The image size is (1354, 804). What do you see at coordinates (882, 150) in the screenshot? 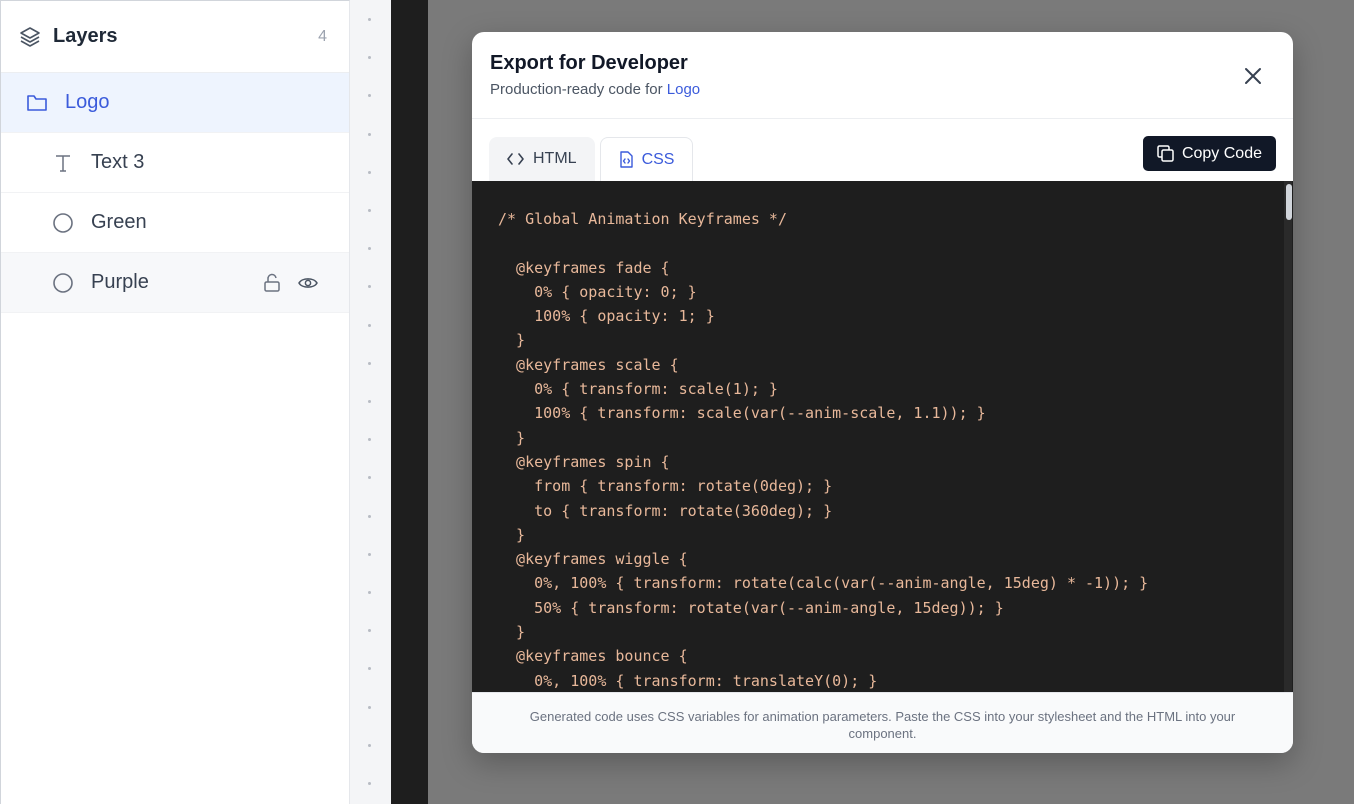
I see `code-tabs: HTML CSS Copy Code` at bounding box center [882, 150].